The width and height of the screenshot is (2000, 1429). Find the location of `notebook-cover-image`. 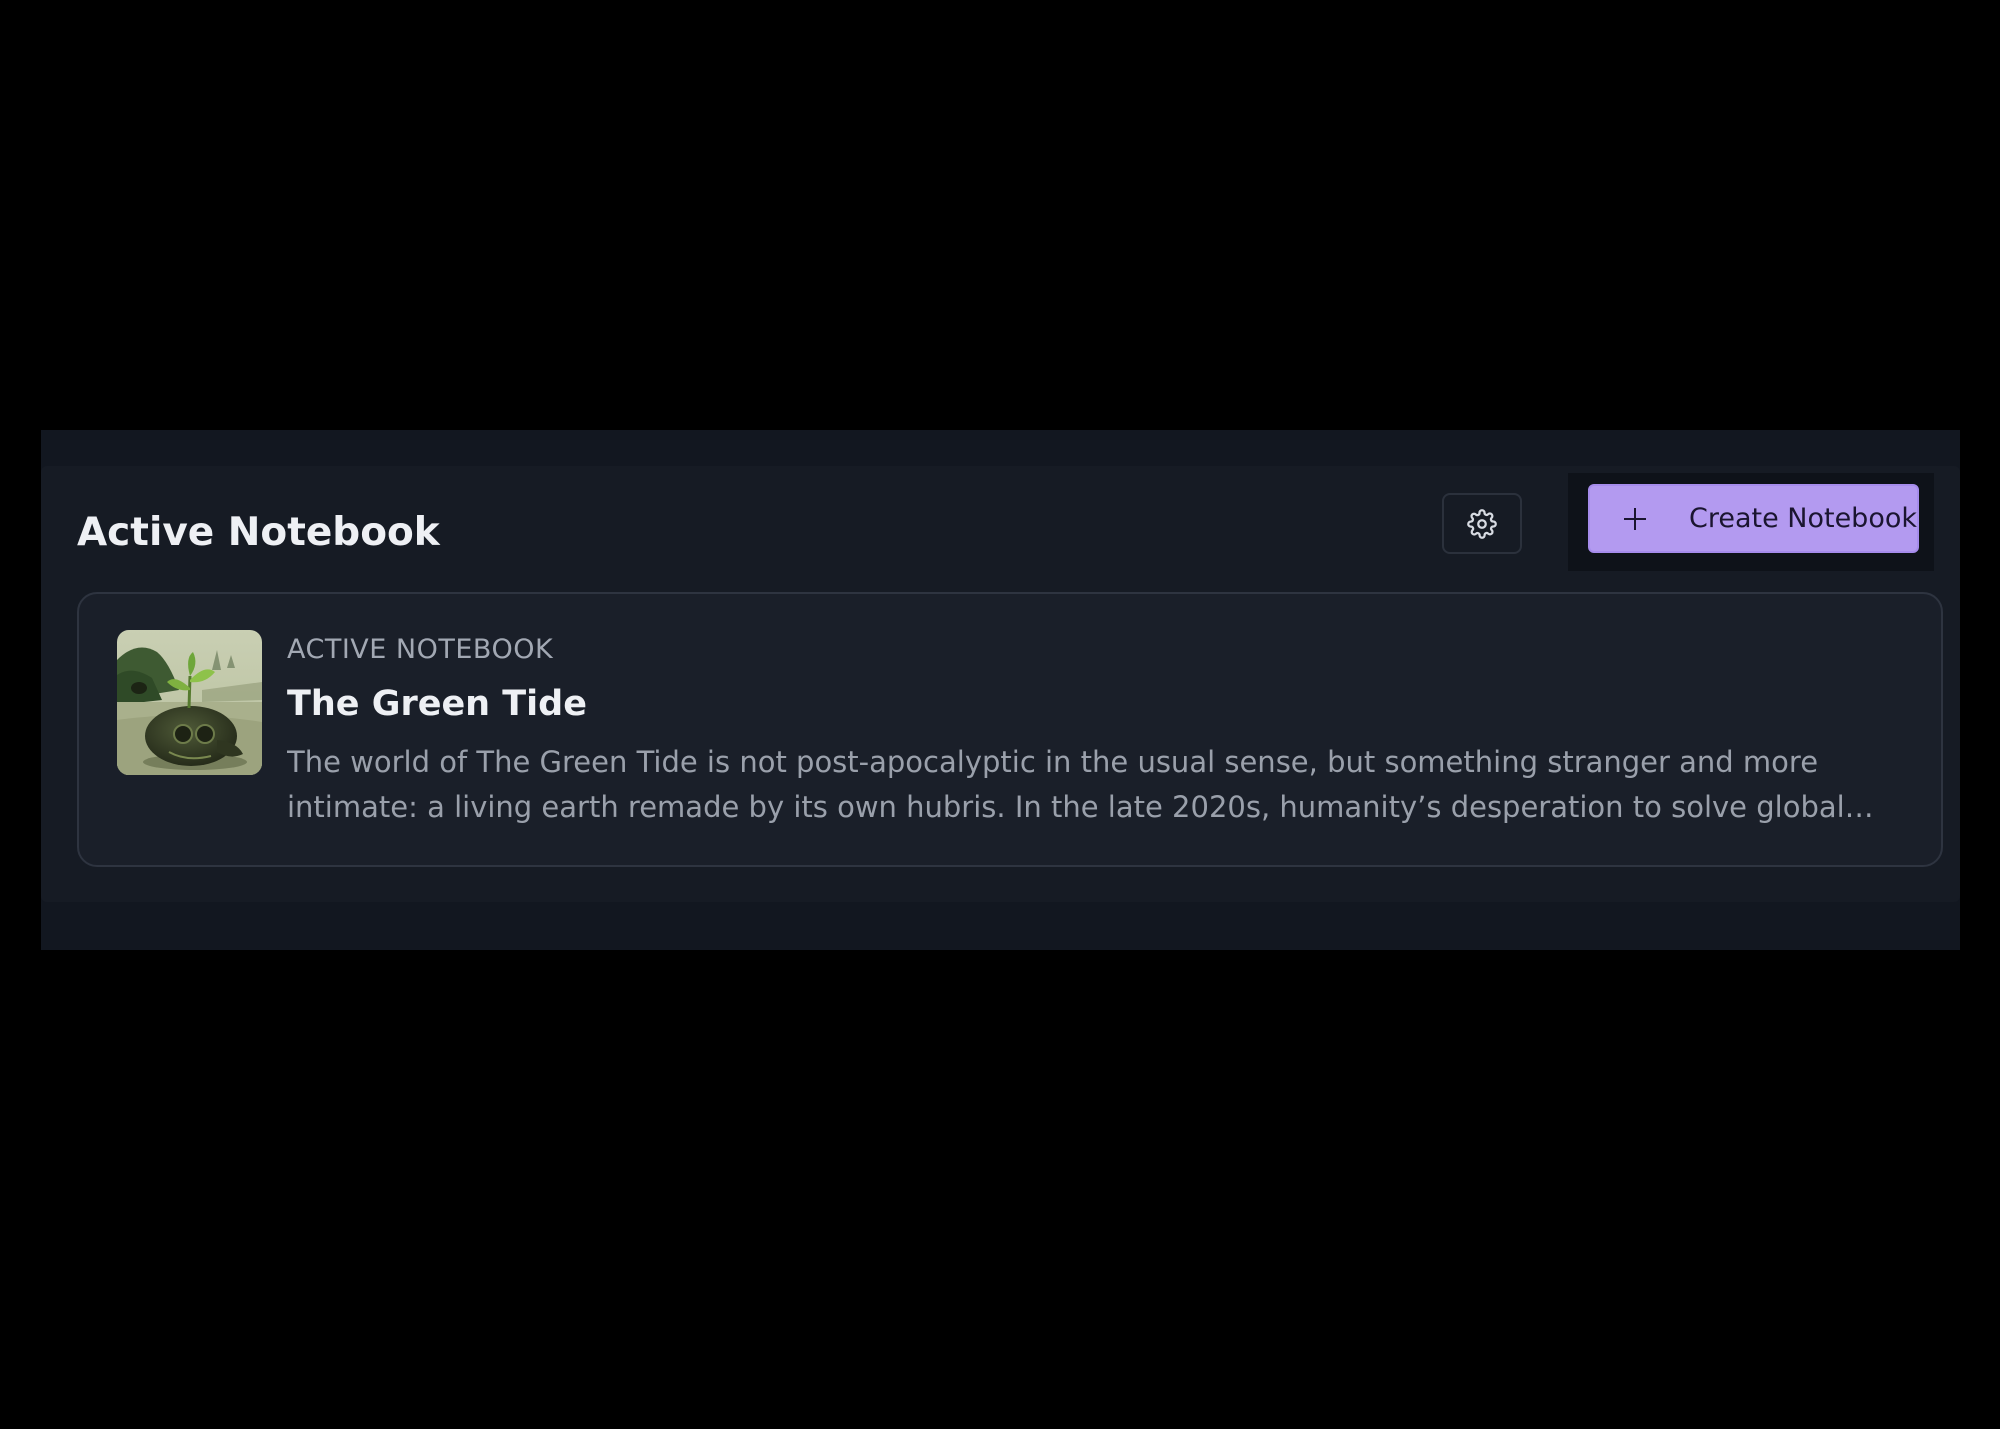

notebook-cover-image is located at coordinates (189, 702).